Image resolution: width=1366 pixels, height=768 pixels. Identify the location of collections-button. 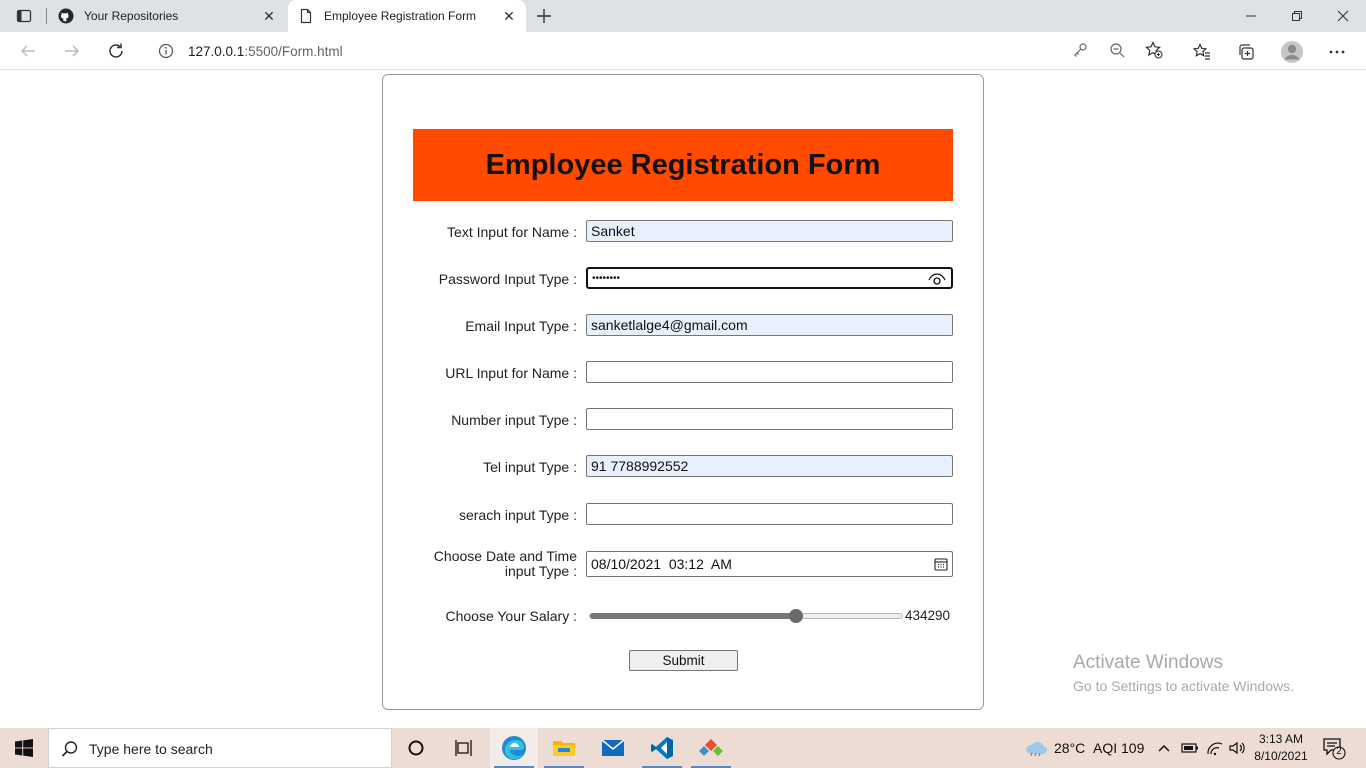
(1246, 52).